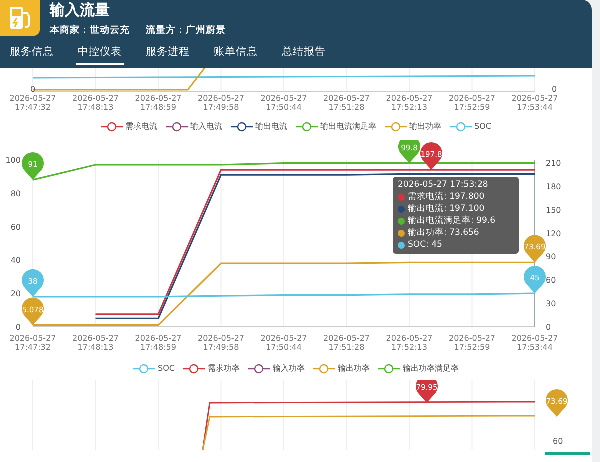 The image size is (600, 462). What do you see at coordinates (15, 193) in the screenshot?
I see `axis-tick: 80` at bounding box center [15, 193].